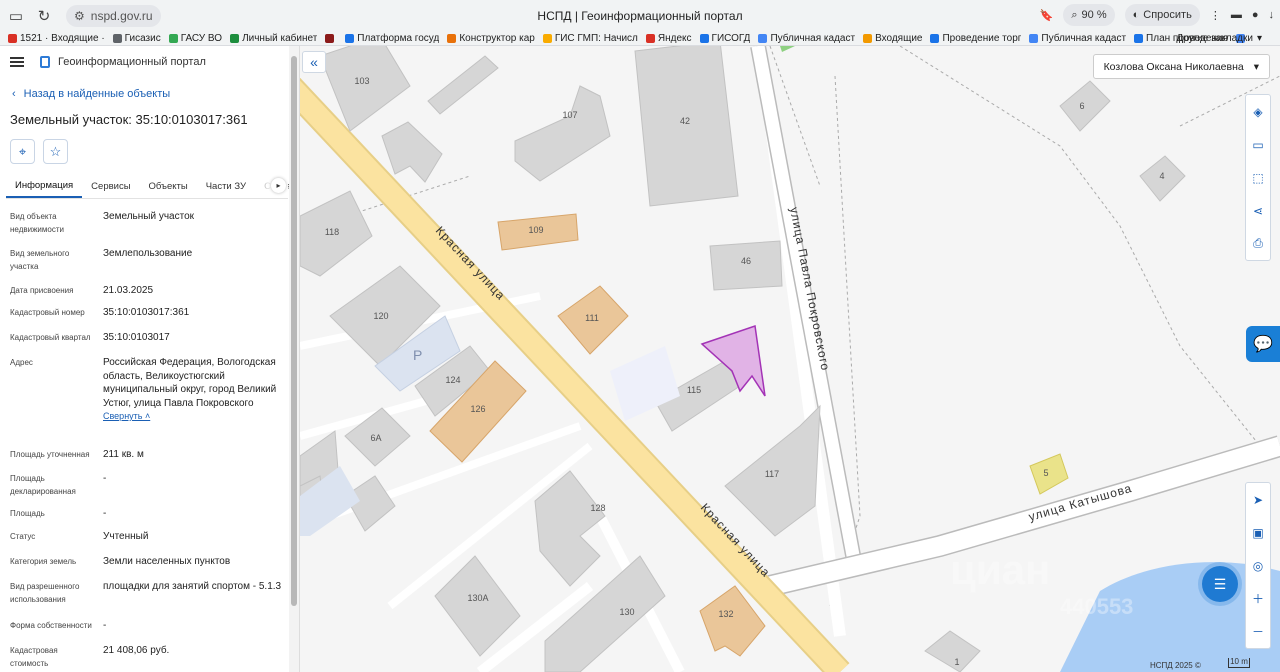  Describe the element at coordinates (1236, 15) in the screenshot. I see `extension-icon: ▬` at that location.